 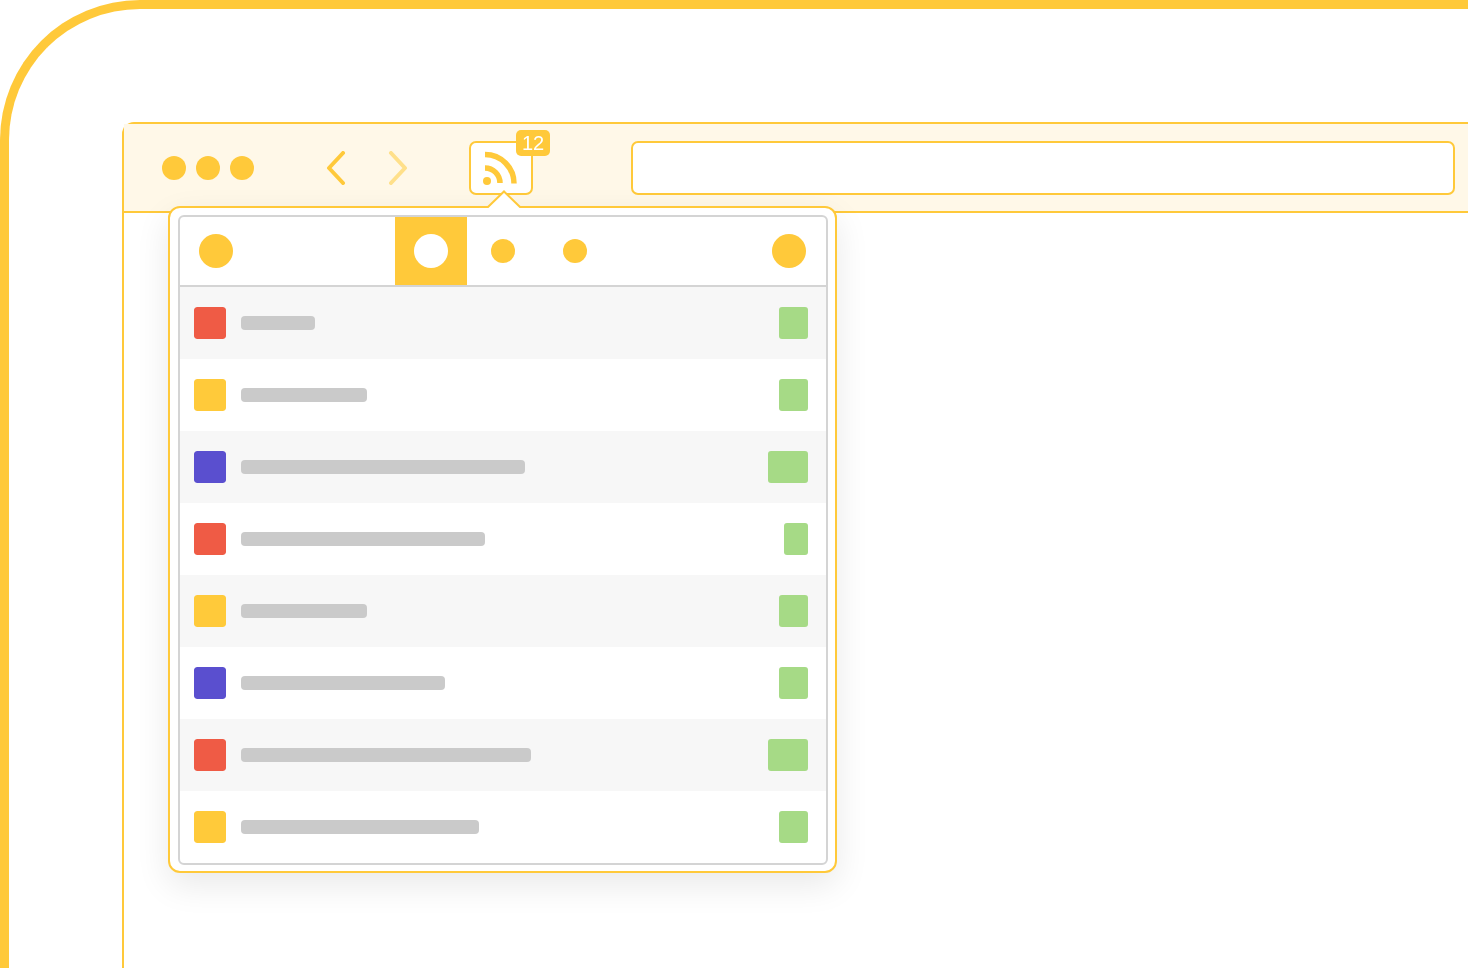 What do you see at coordinates (501, 167) in the screenshot?
I see `rss-icon` at bounding box center [501, 167].